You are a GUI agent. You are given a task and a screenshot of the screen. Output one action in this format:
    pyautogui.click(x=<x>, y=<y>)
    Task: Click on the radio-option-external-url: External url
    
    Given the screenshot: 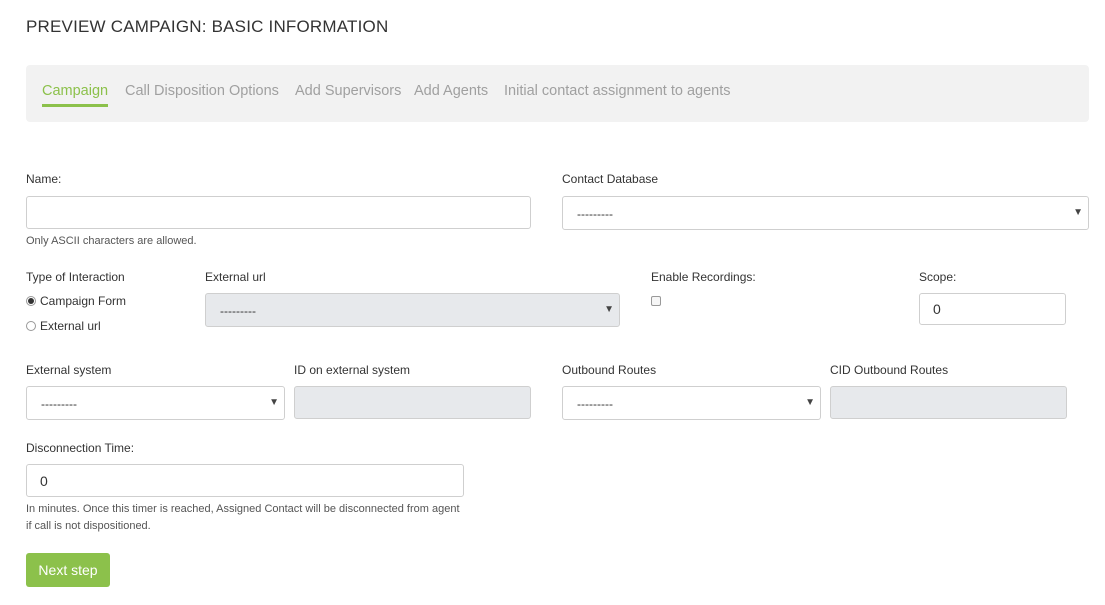 What is the action you would take?
    pyautogui.click(x=63, y=326)
    